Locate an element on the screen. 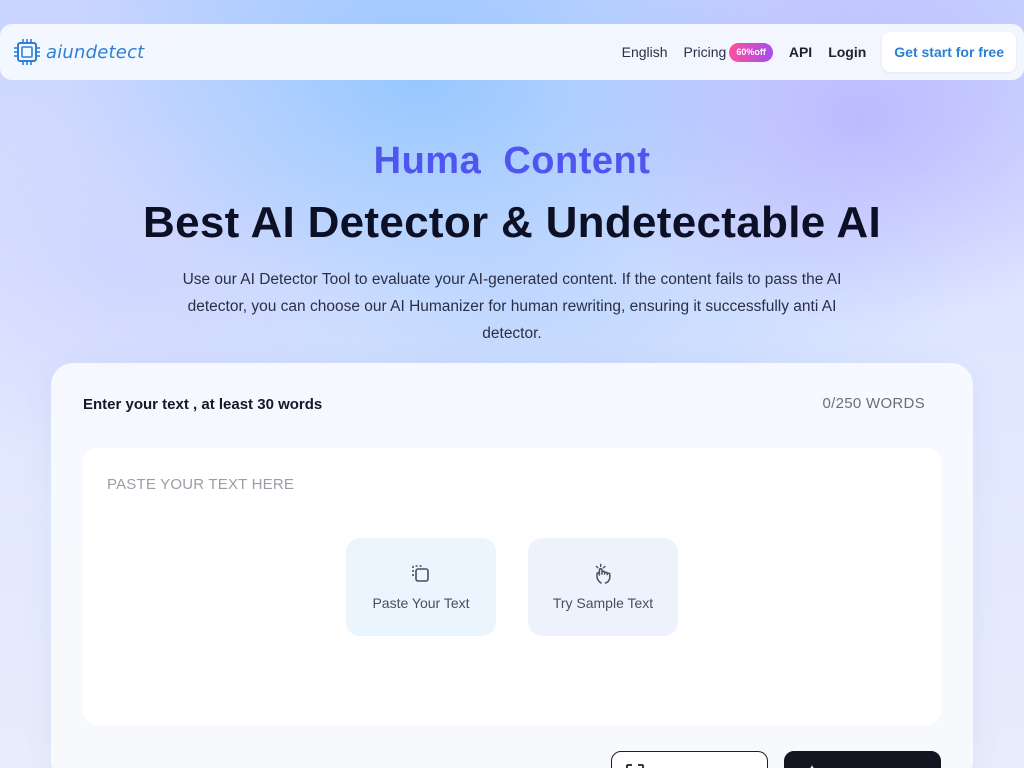 The height and width of the screenshot is (768, 1024). api-link: API is located at coordinates (800, 52).